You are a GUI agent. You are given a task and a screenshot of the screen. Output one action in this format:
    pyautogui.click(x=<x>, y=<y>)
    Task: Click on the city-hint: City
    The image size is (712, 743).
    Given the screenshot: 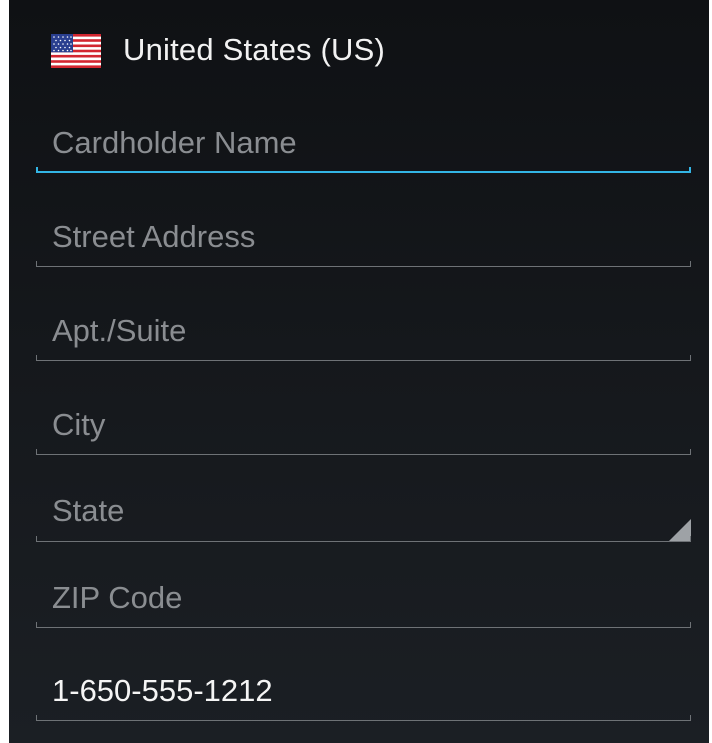 What is the action you would take?
    pyautogui.click(x=79, y=424)
    